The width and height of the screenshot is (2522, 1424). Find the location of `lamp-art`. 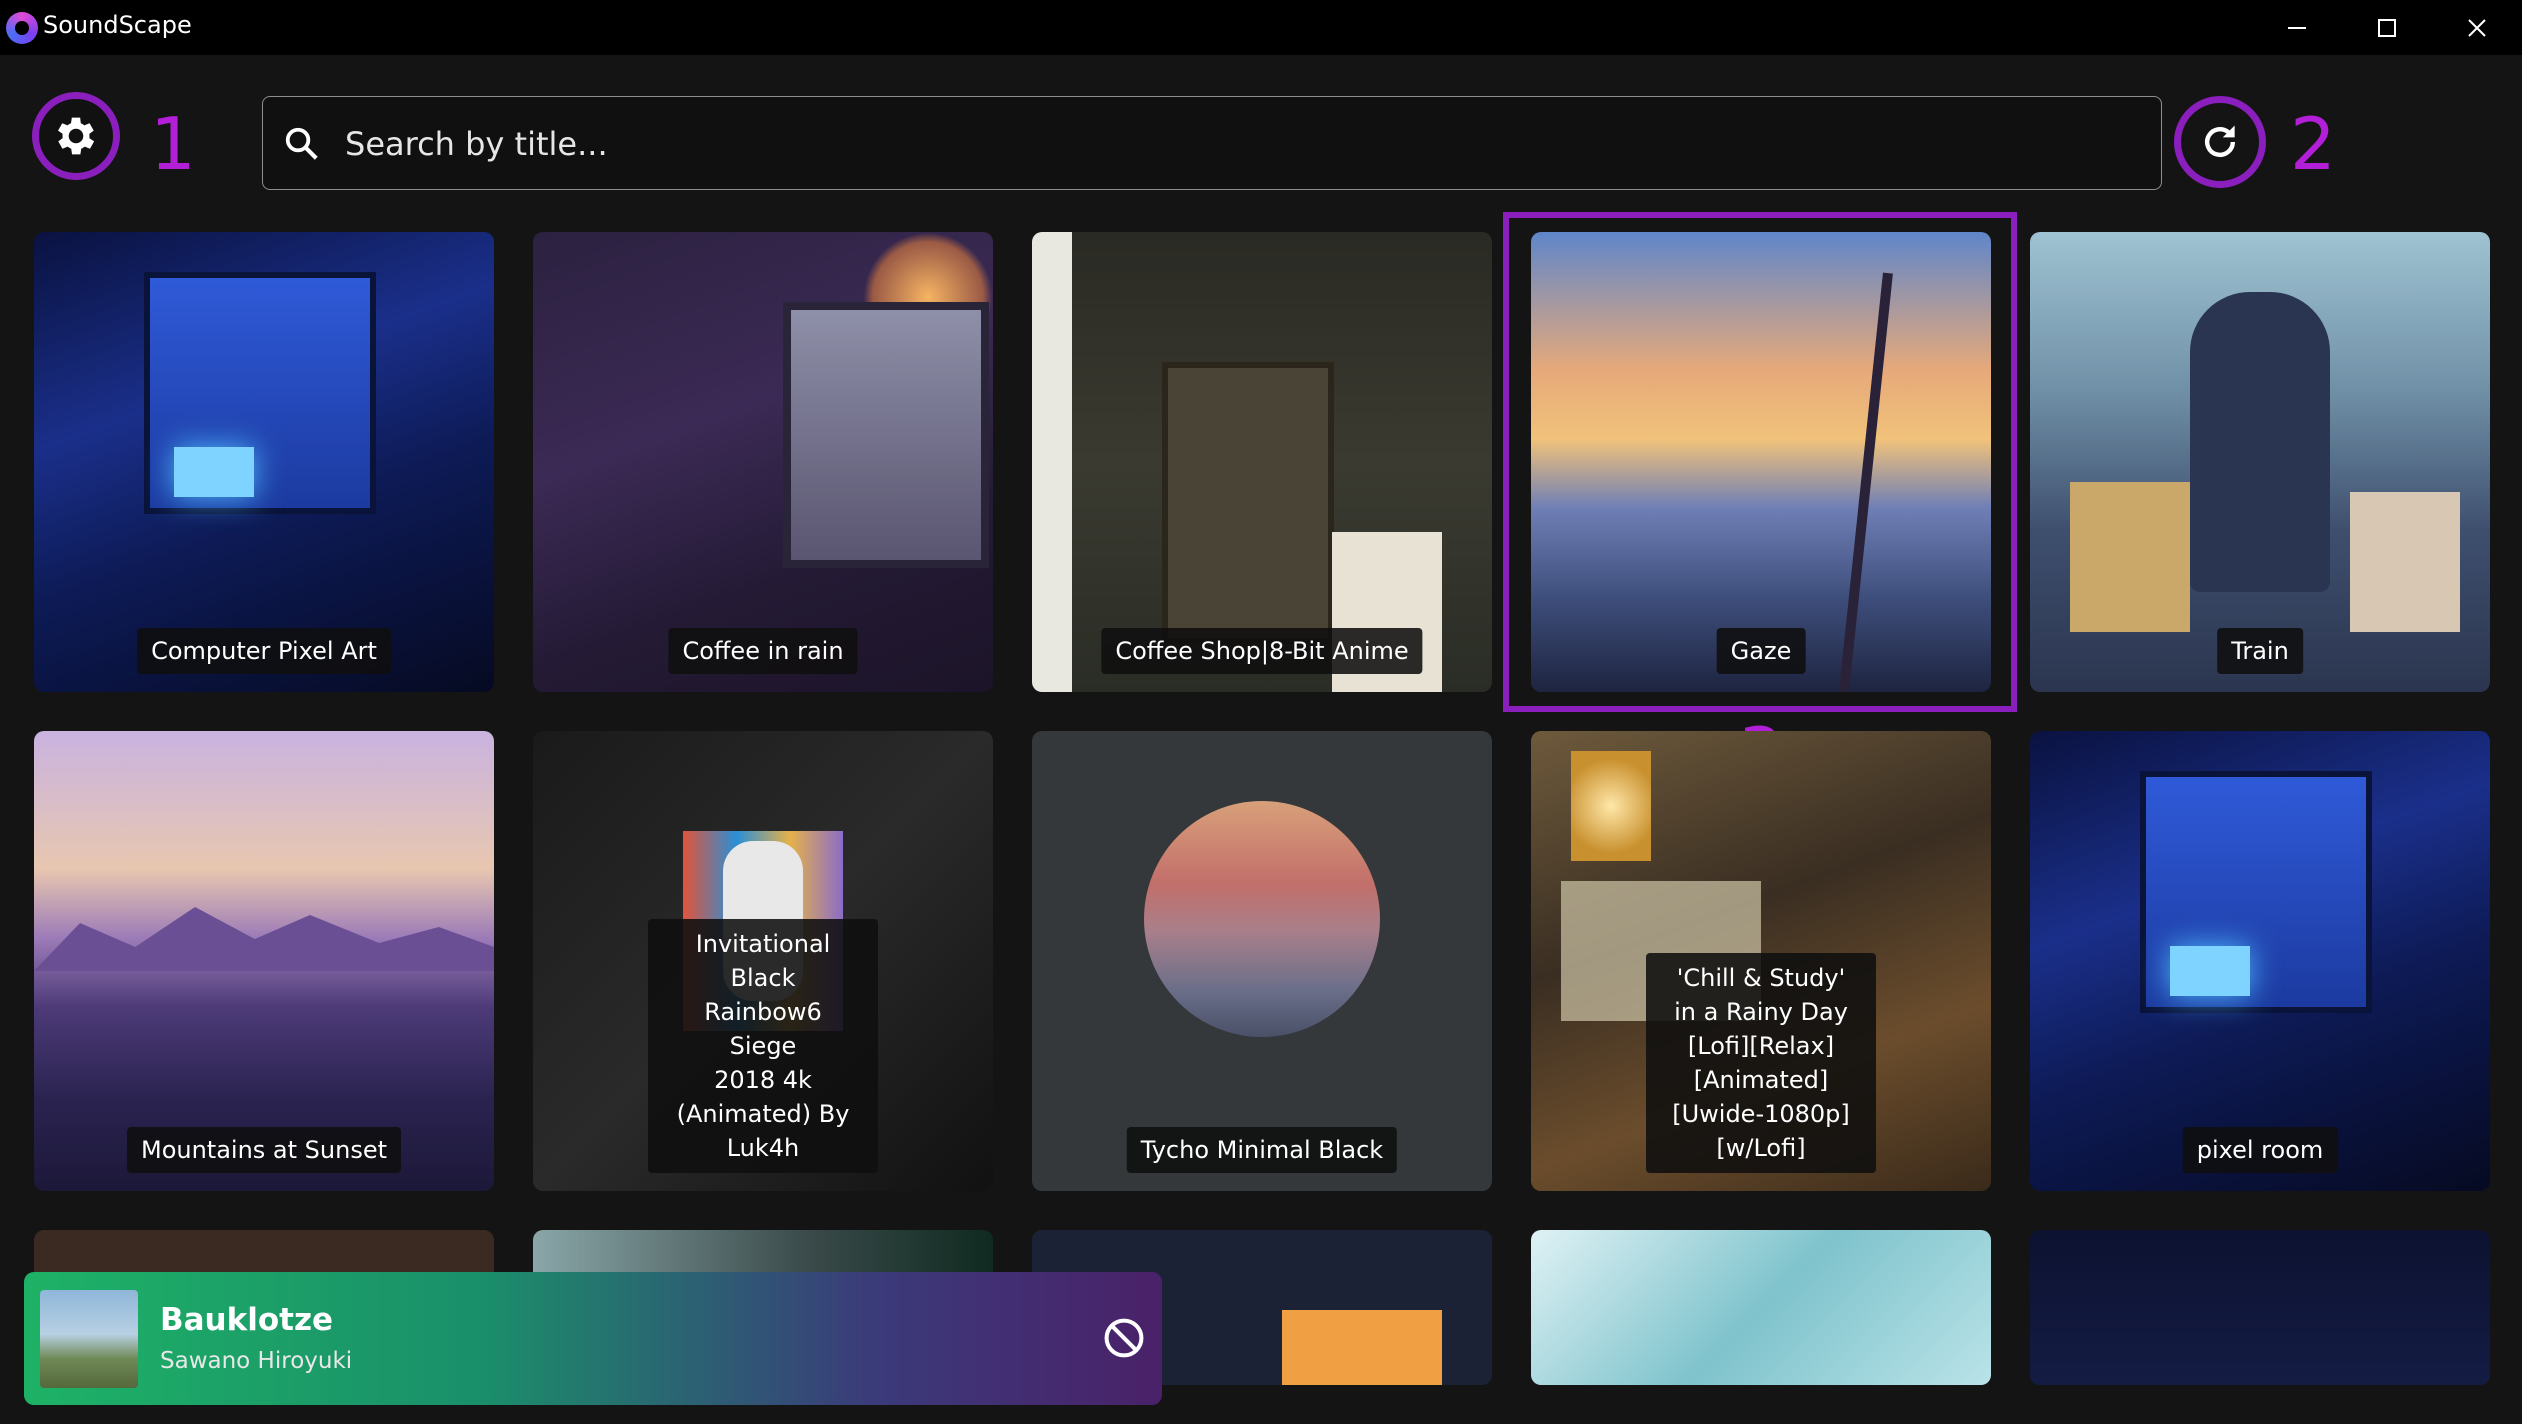

lamp-art is located at coordinates (1611, 806).